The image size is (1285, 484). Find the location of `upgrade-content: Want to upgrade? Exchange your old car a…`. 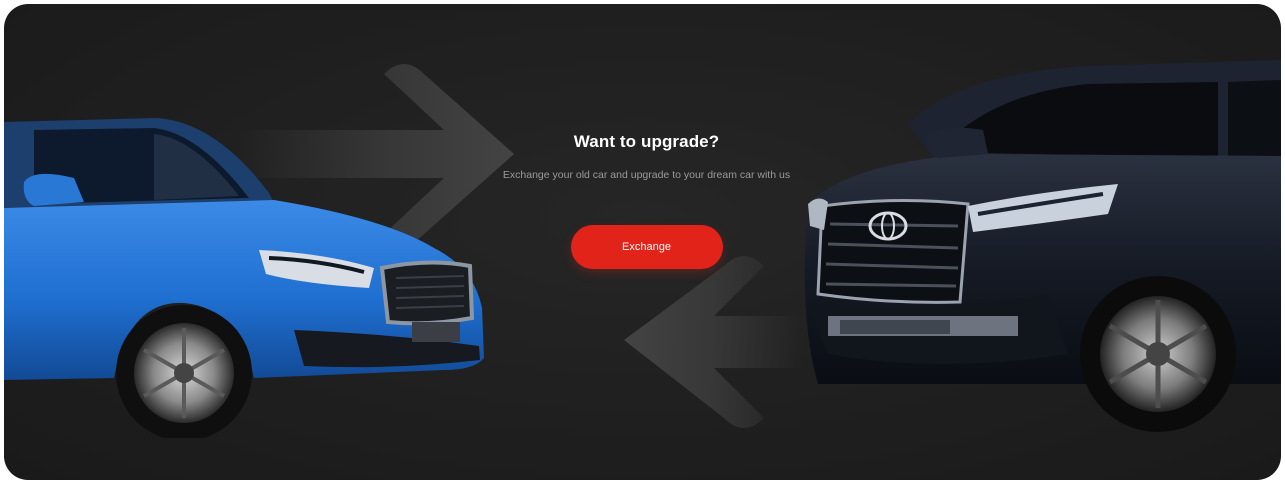

upgrade-content: Want to upgrade? Exchange your old car a… is located at coordinates (646, 196).